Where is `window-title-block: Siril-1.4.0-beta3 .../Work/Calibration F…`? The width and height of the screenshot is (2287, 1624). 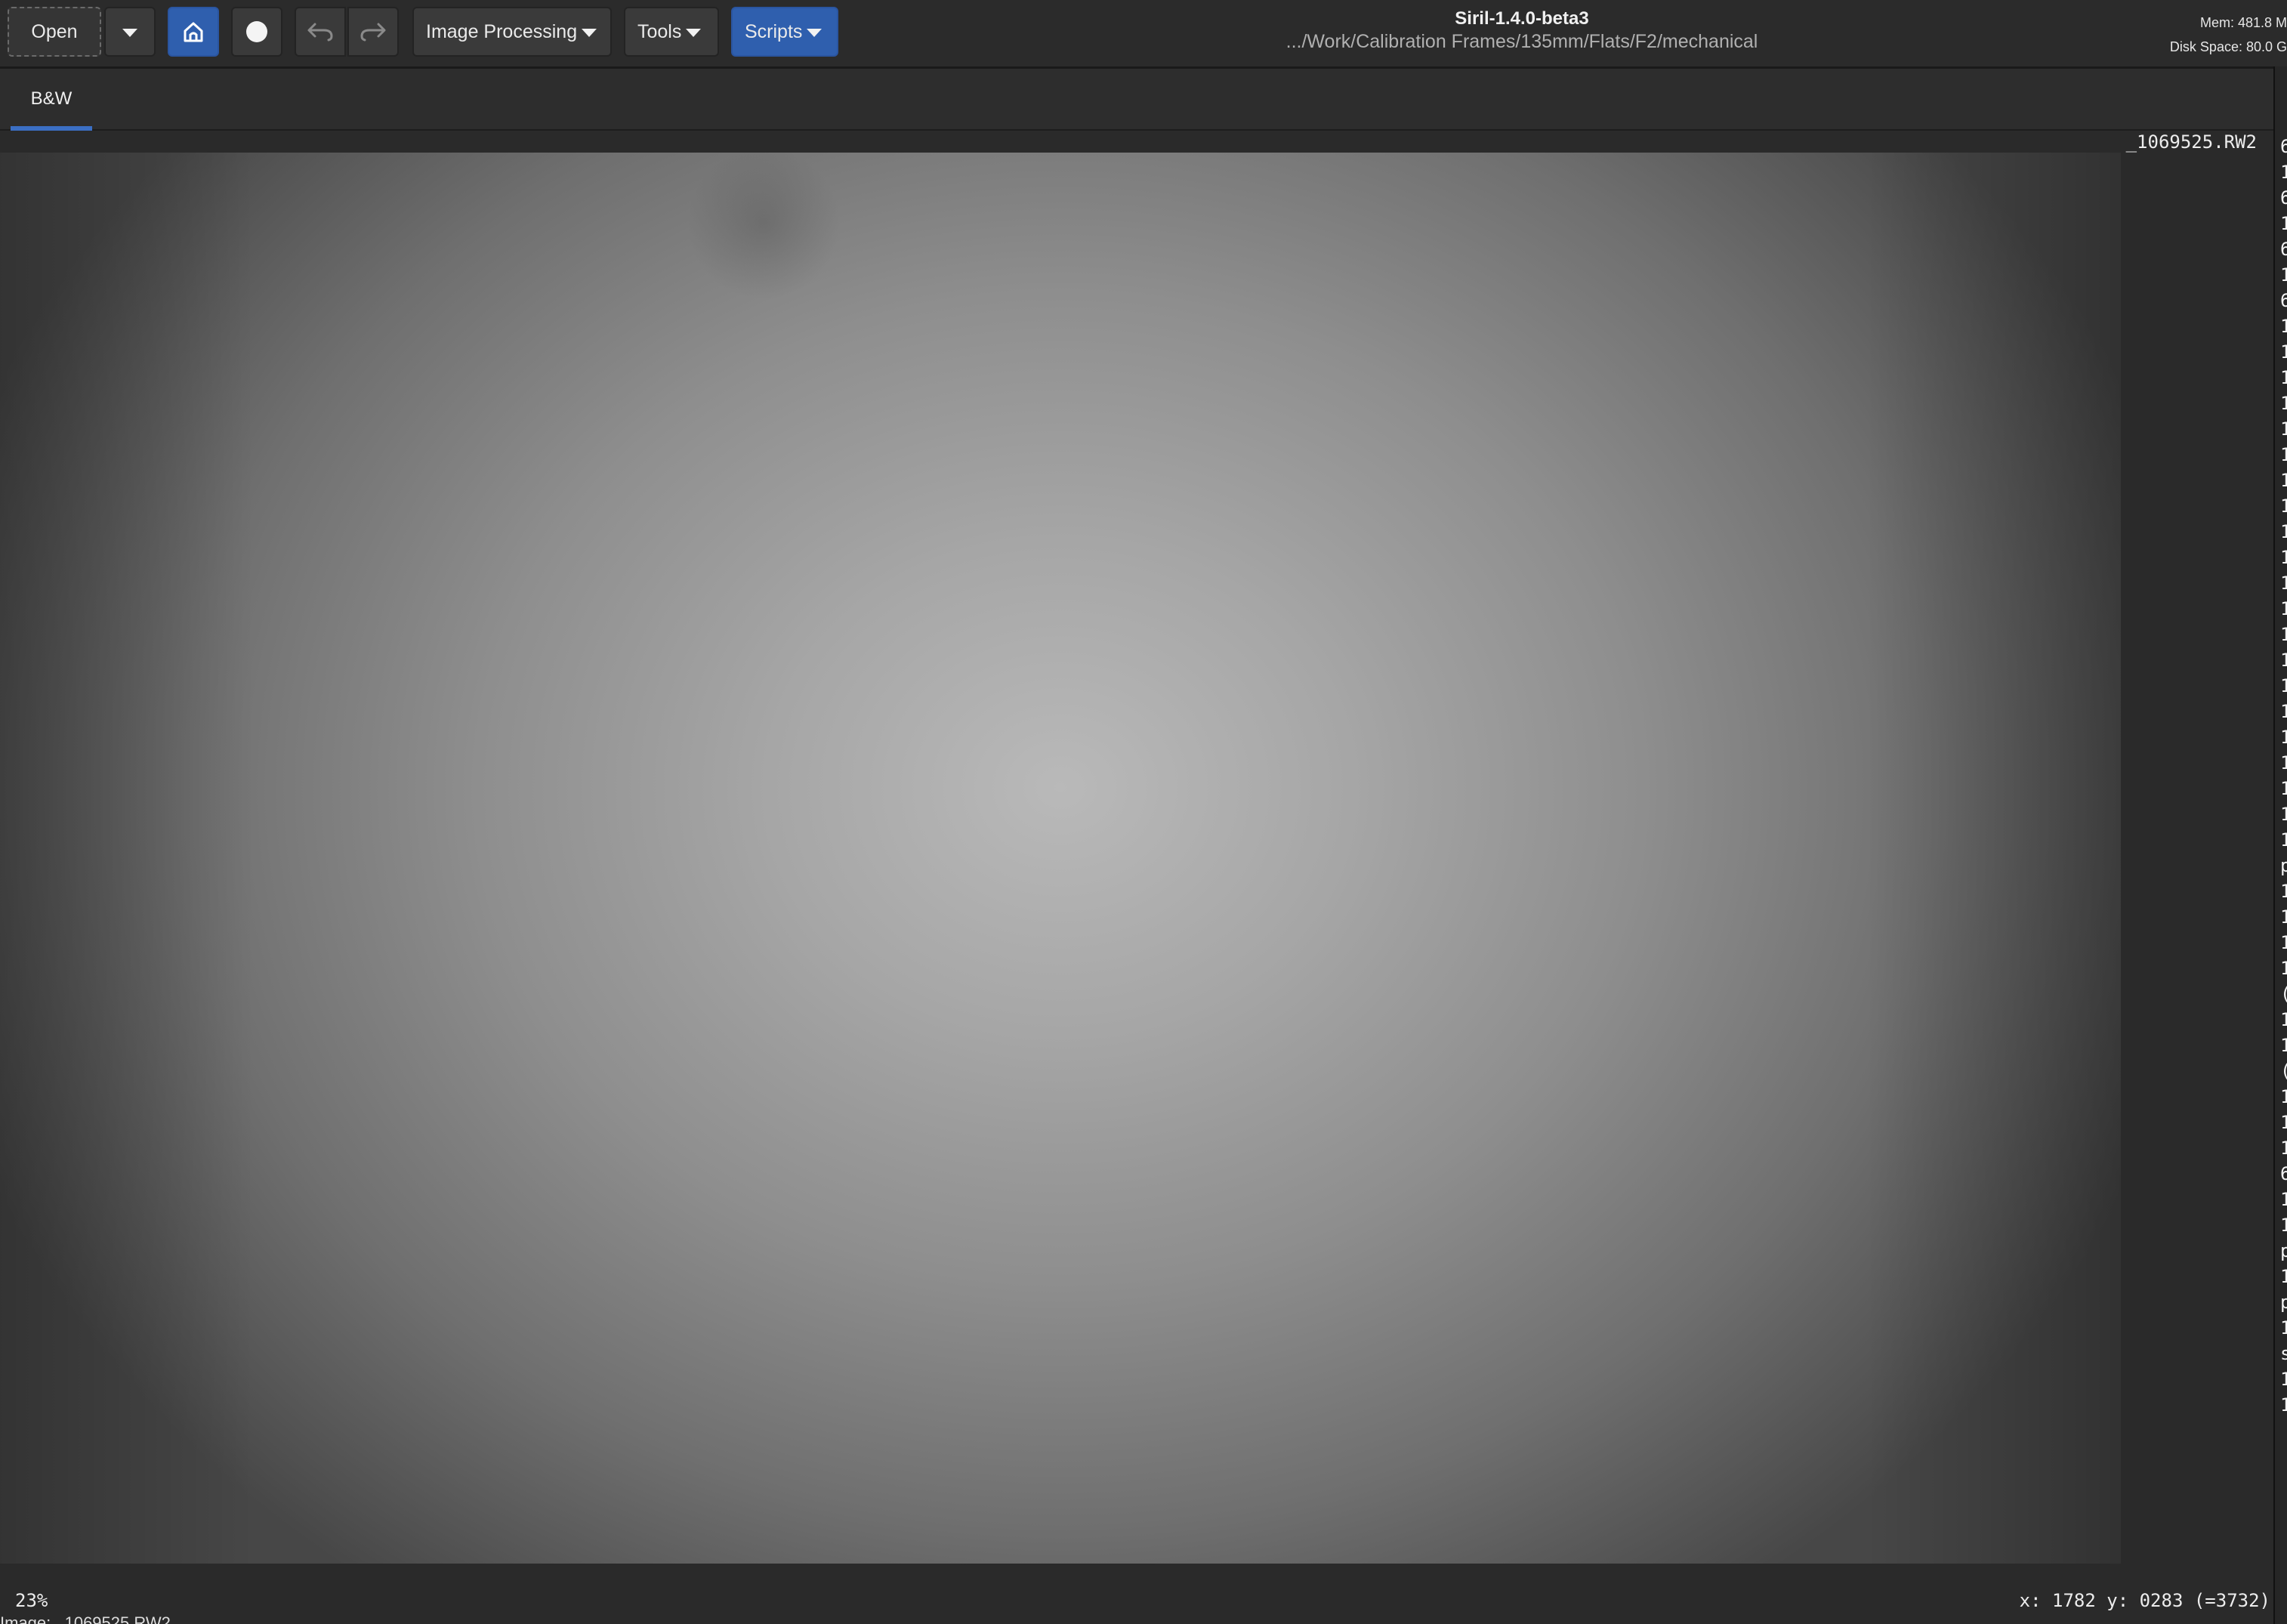 window-title-block: Siril-1.4.0-beta3 .../Work/Calibration F… is located at coordinates (1521, 31).